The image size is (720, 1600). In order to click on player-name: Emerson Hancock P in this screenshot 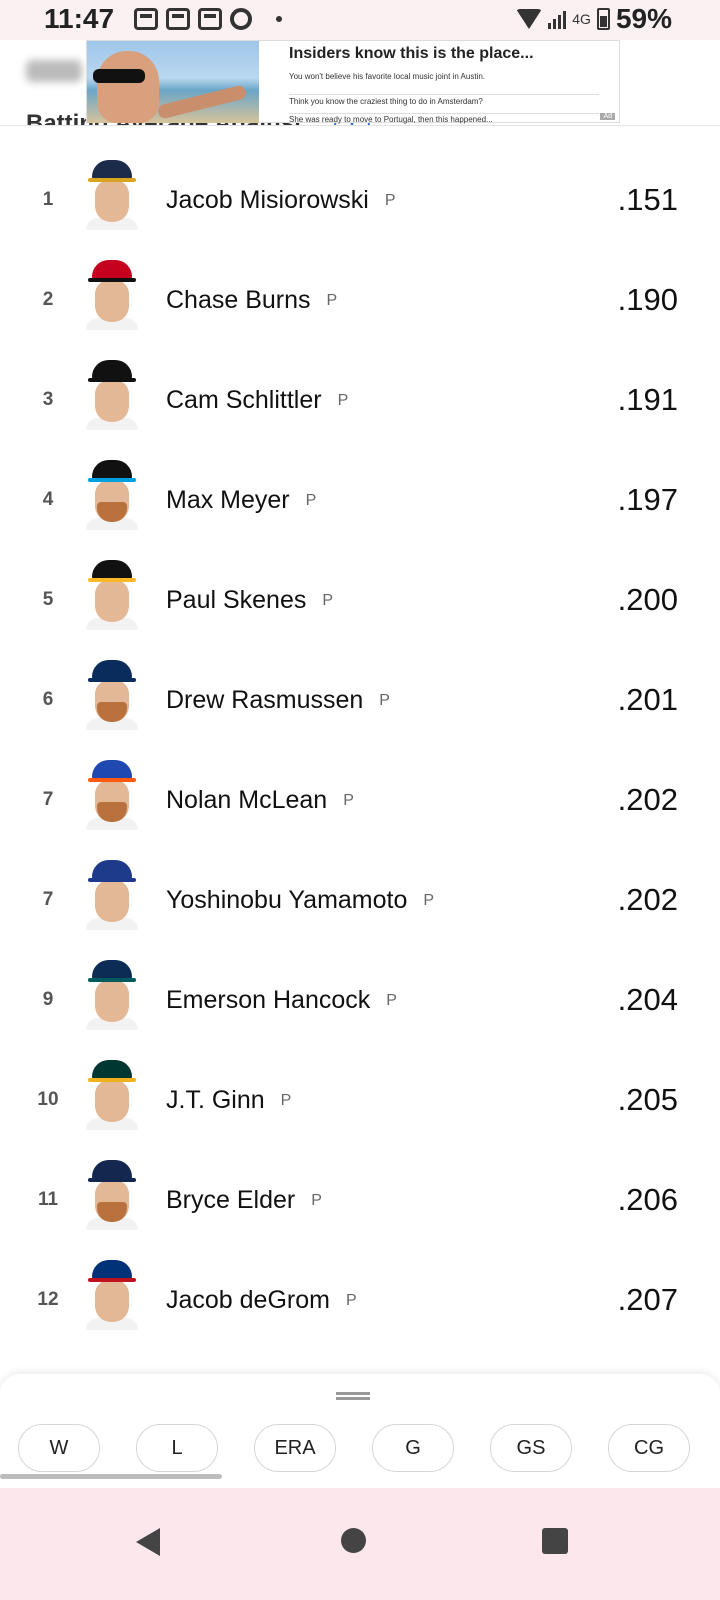, I will do `click(281, 1000)`.